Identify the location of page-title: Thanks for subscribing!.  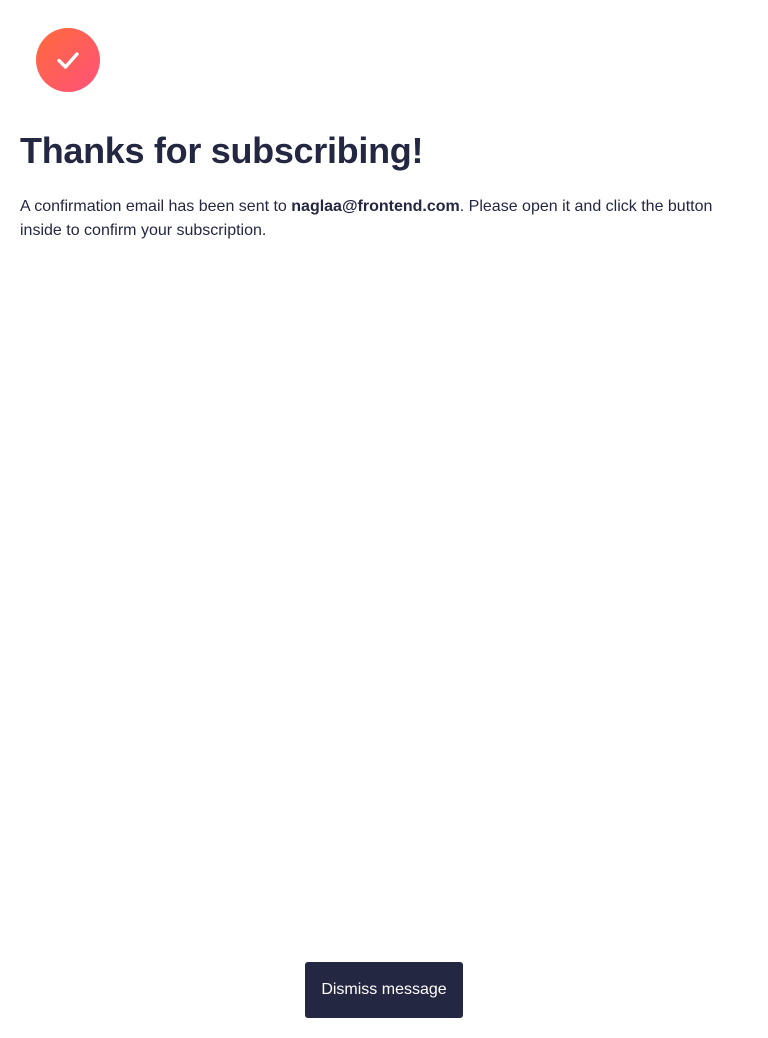
(222, 150).